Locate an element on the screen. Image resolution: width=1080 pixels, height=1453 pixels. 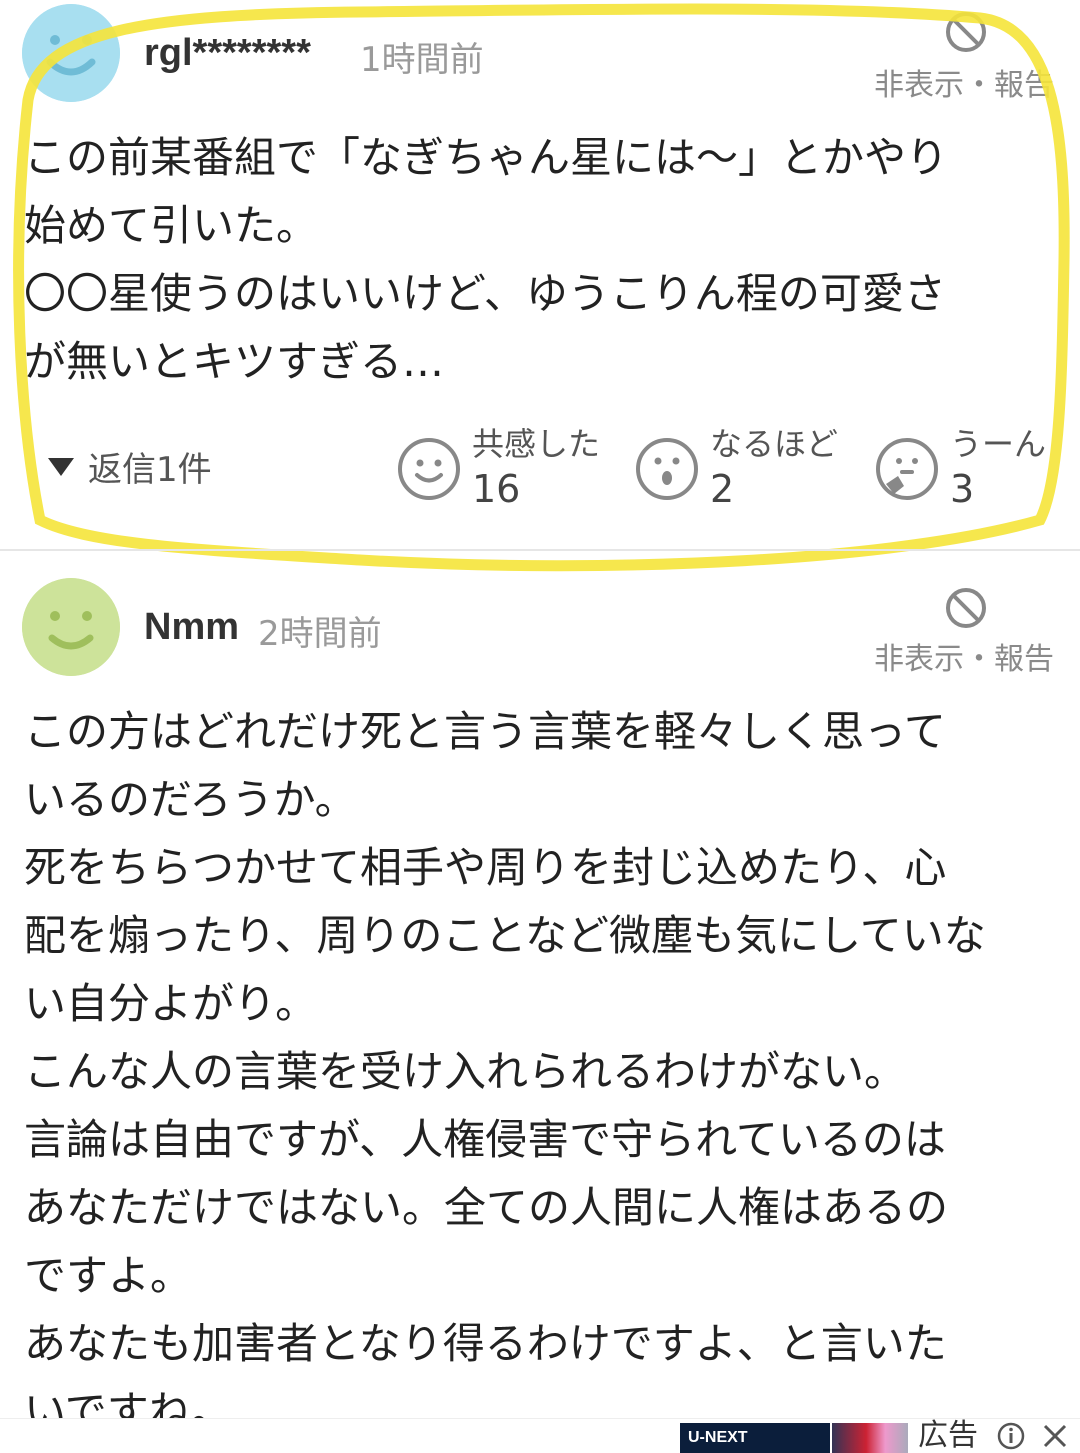
reply-count: 返信1件 is located at coordinates (150, 470).